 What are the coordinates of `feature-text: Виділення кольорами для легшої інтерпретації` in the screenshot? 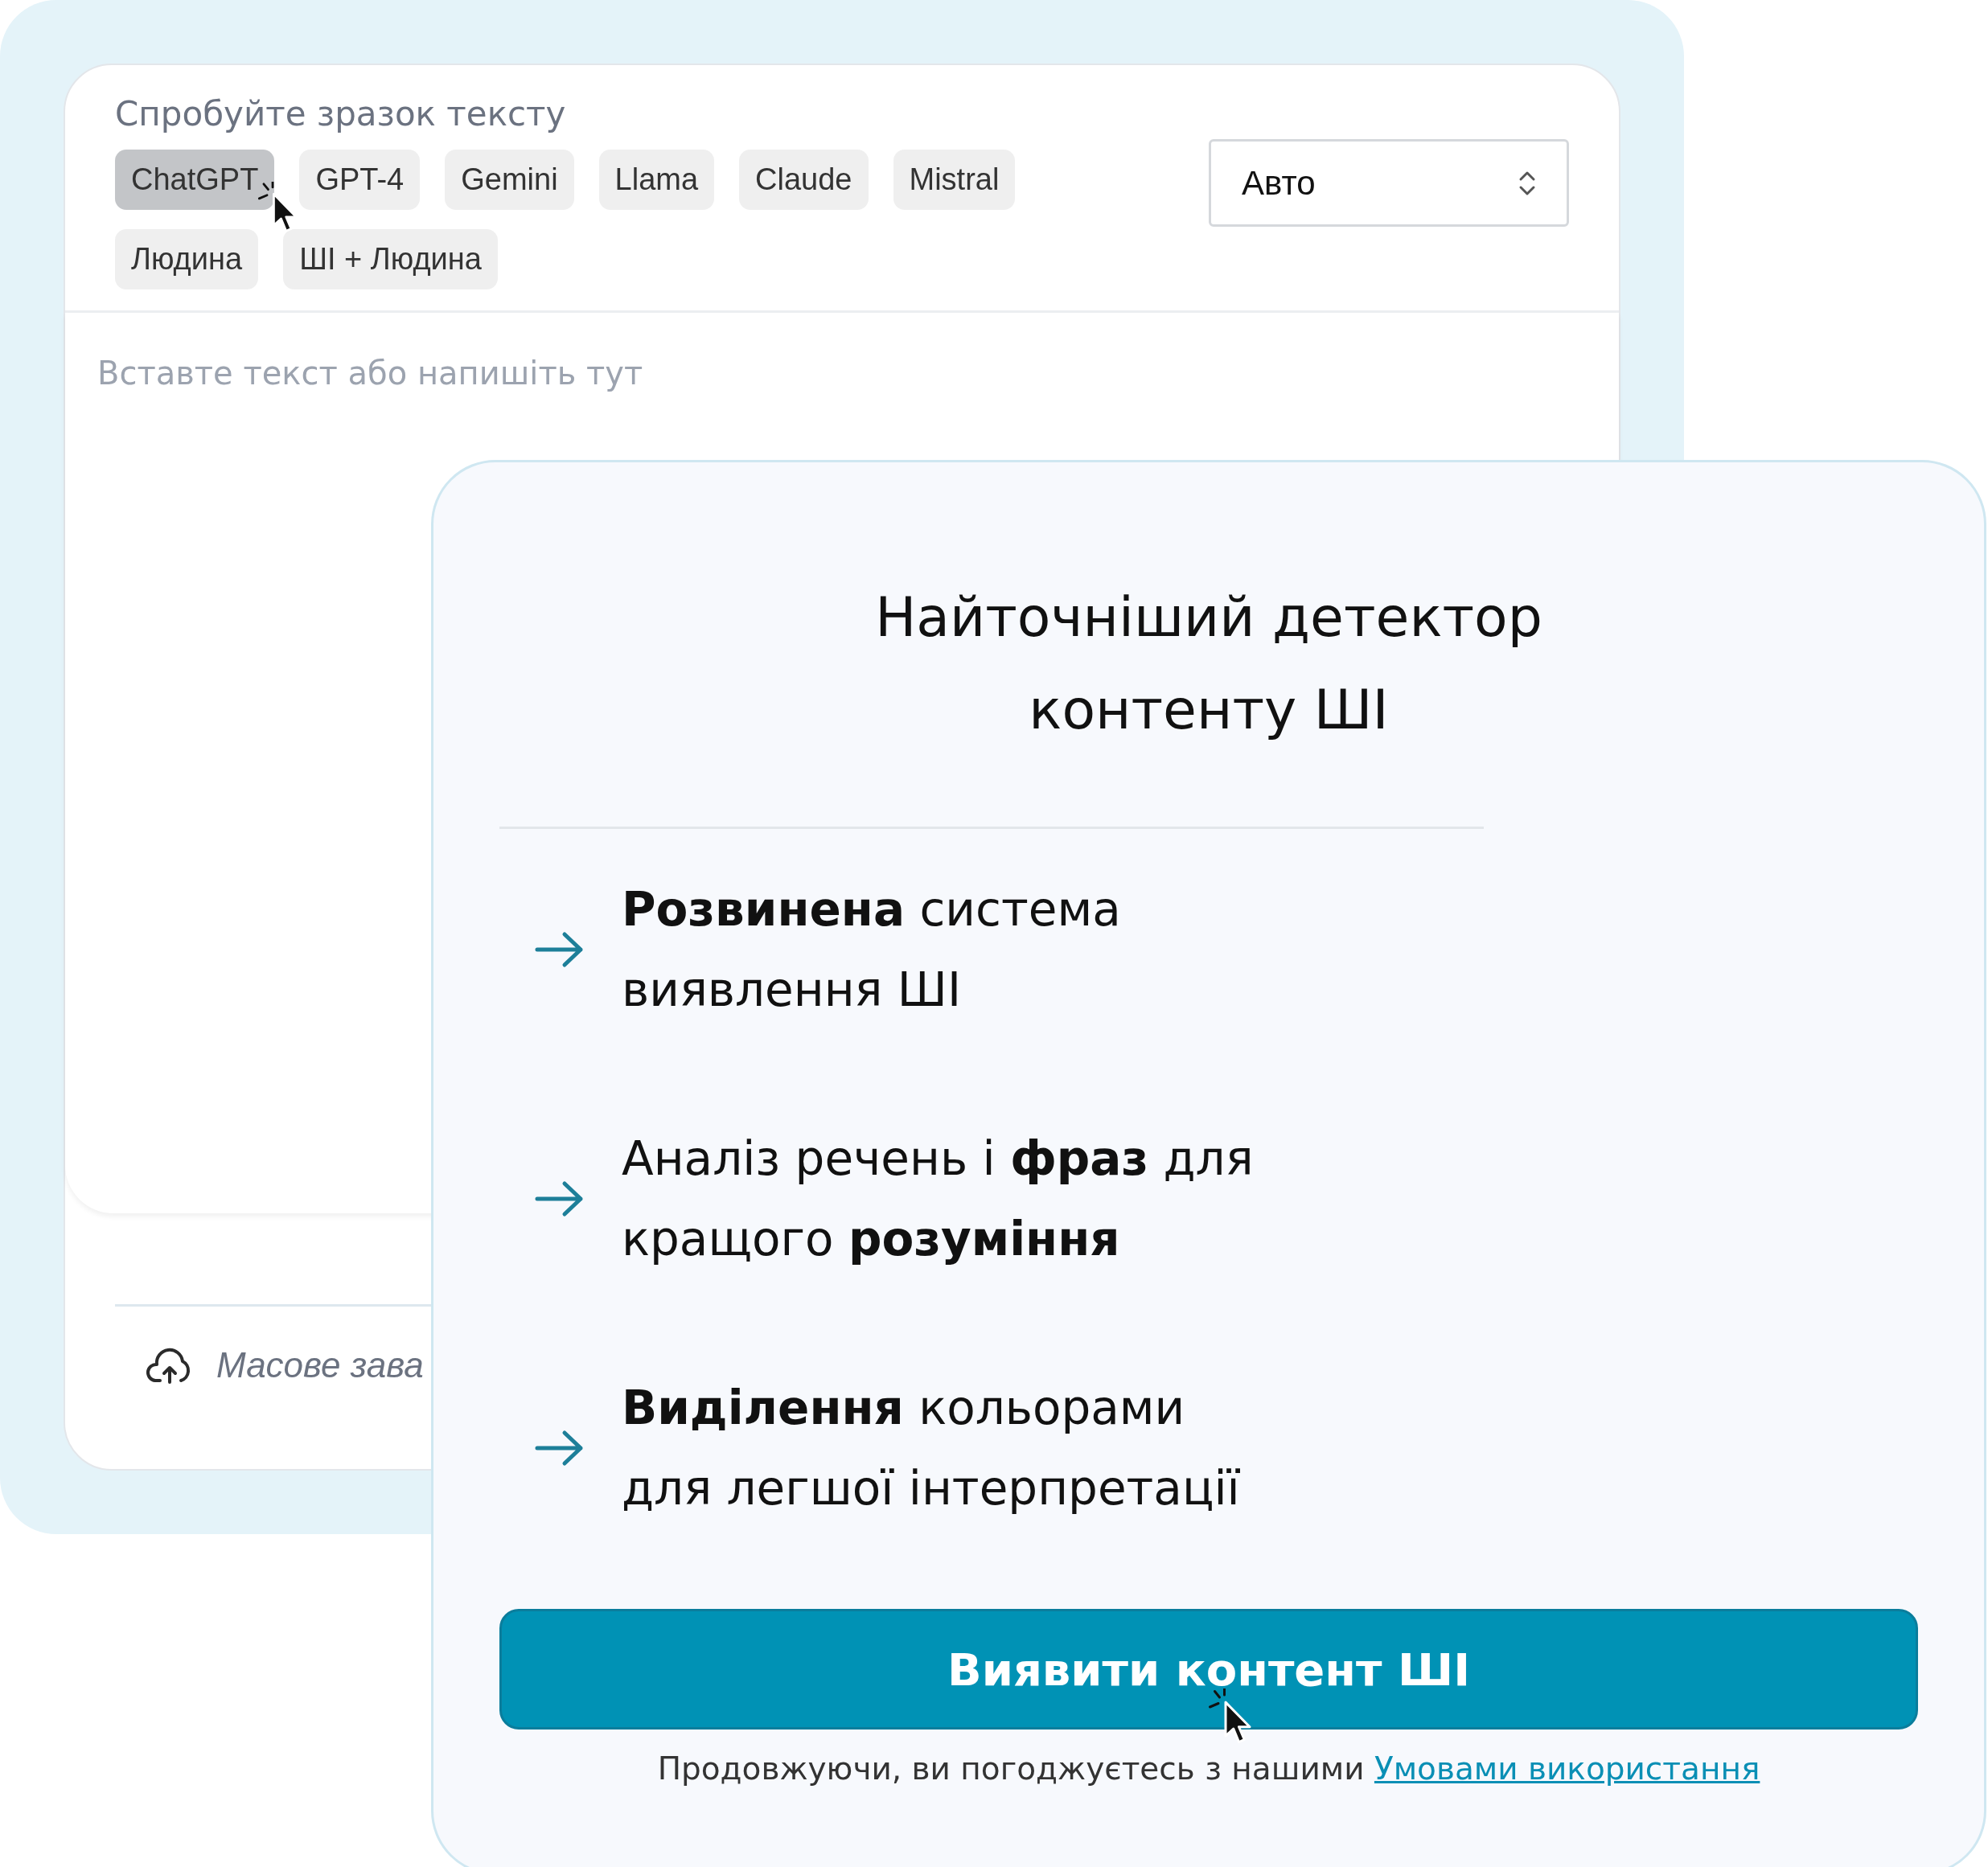 It's located at (931, 1448).